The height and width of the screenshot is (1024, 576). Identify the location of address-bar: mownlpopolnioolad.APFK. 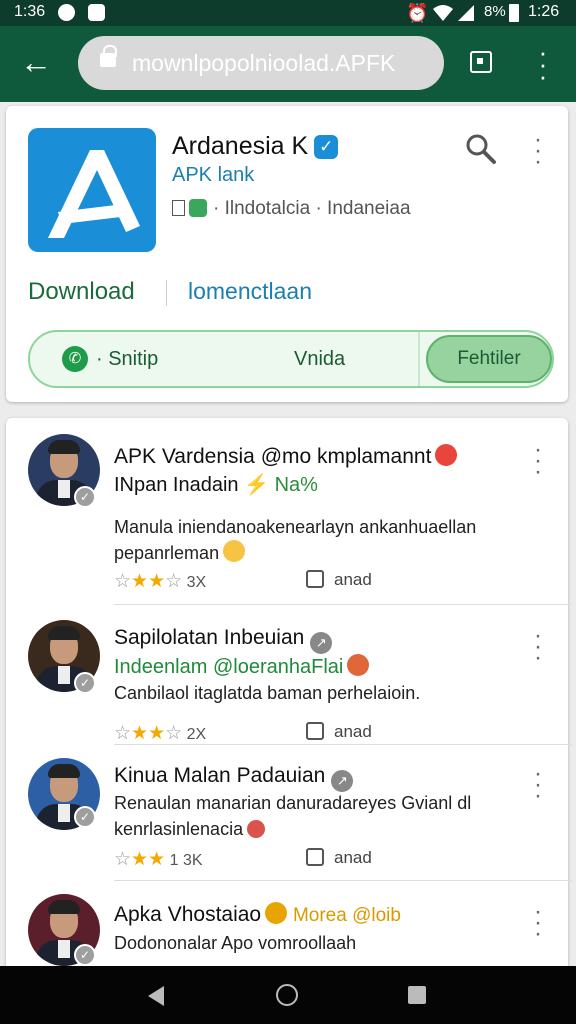
(261, 63).